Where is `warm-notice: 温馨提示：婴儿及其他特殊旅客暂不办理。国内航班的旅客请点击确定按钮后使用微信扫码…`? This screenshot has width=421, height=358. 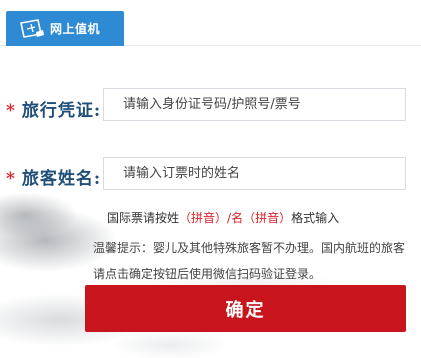 warm-notice: 温馨提示：婴儿及其他特殊旅客暂不办理。国内航班的旅客请点击确定按钮后使用微信扫码… is located at coordinates (249, 261).